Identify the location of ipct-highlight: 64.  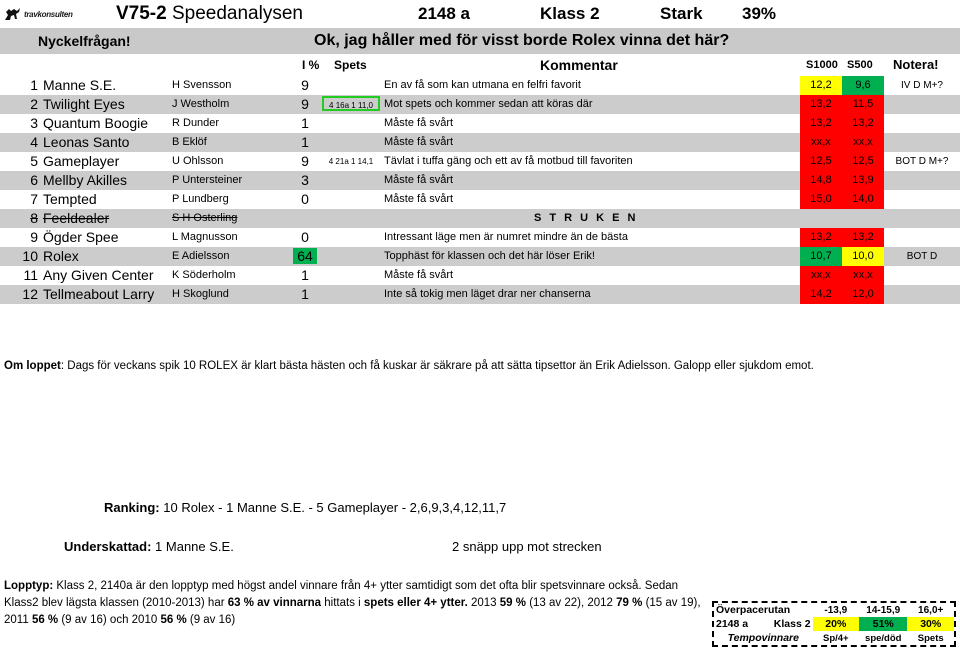
(305, 256).